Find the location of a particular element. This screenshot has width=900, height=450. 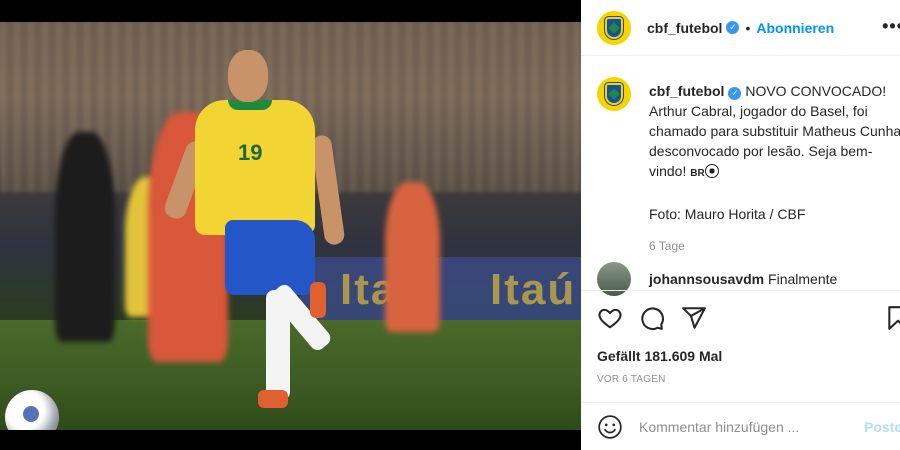

comment-username: johannsousavdm is located at coordinates (706, 279).